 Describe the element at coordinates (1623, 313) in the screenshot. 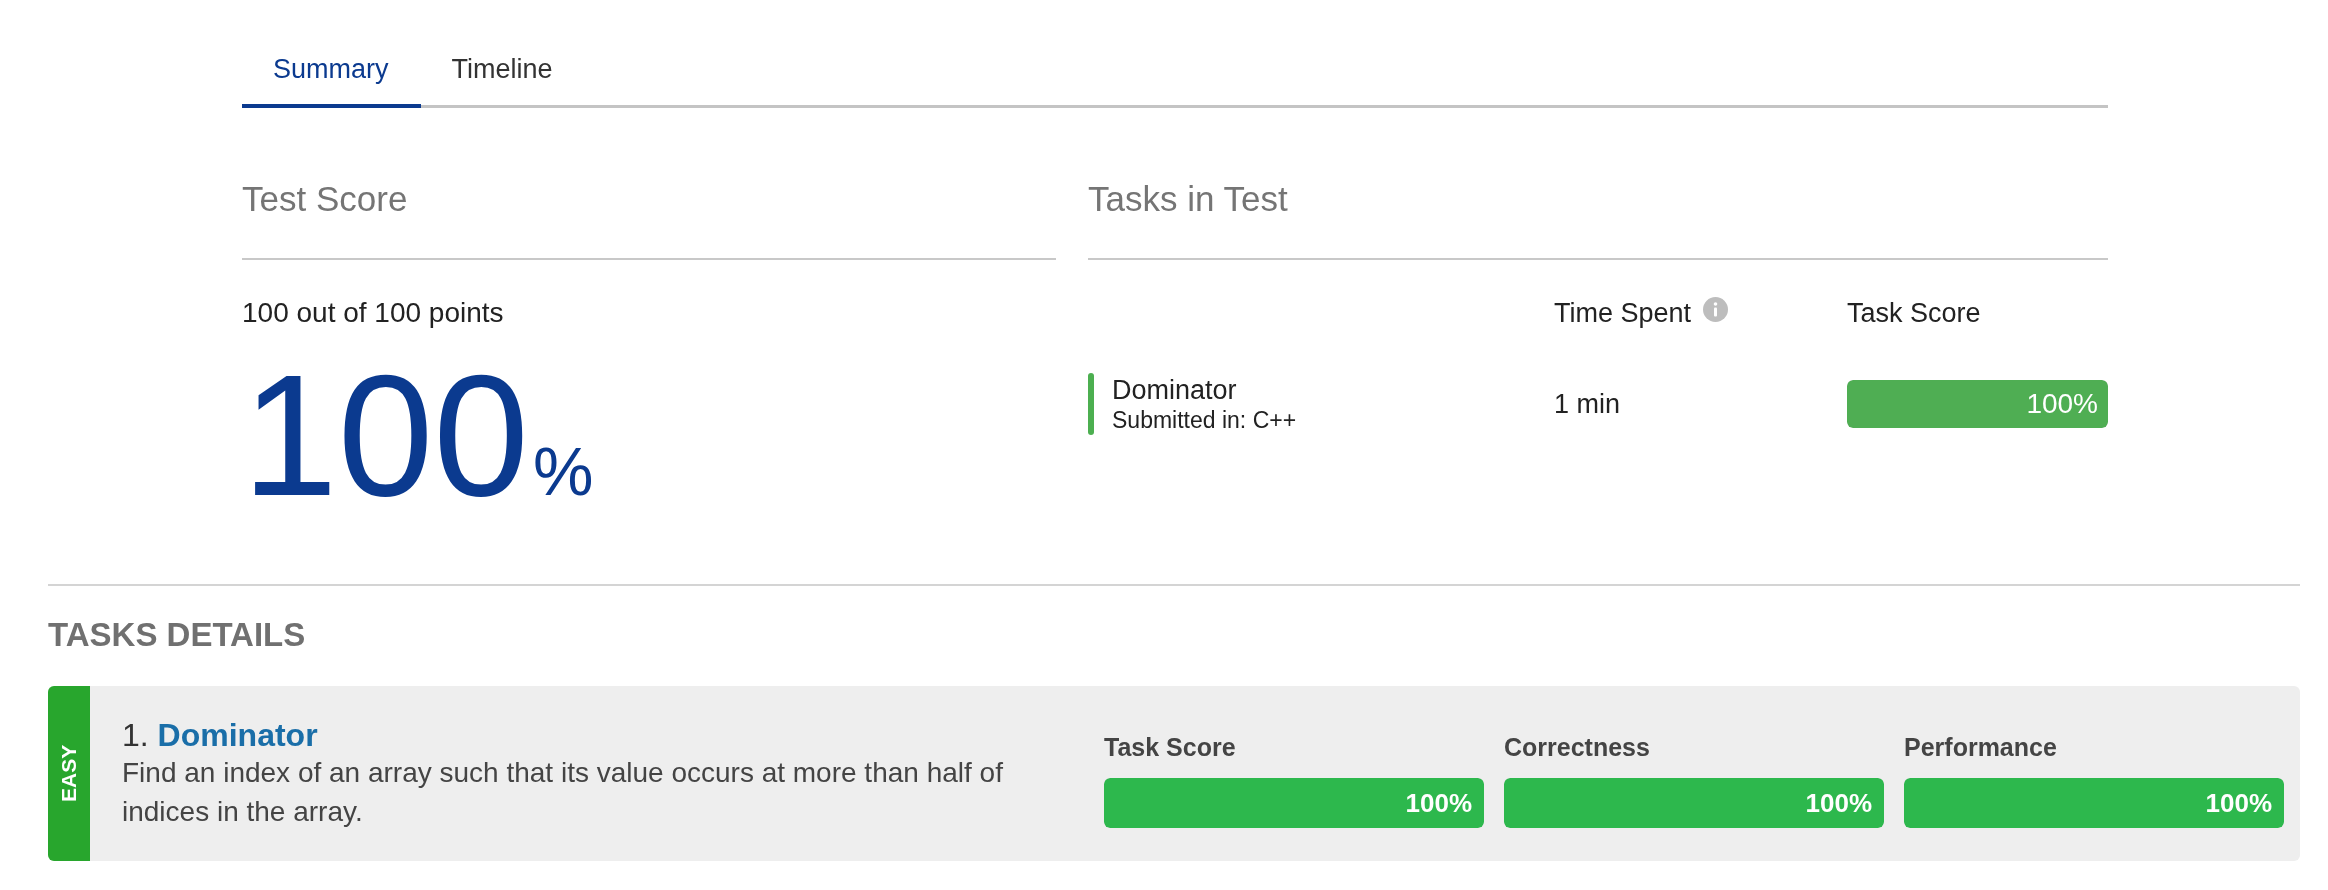

I see `column-header: Time Spent` at that location.